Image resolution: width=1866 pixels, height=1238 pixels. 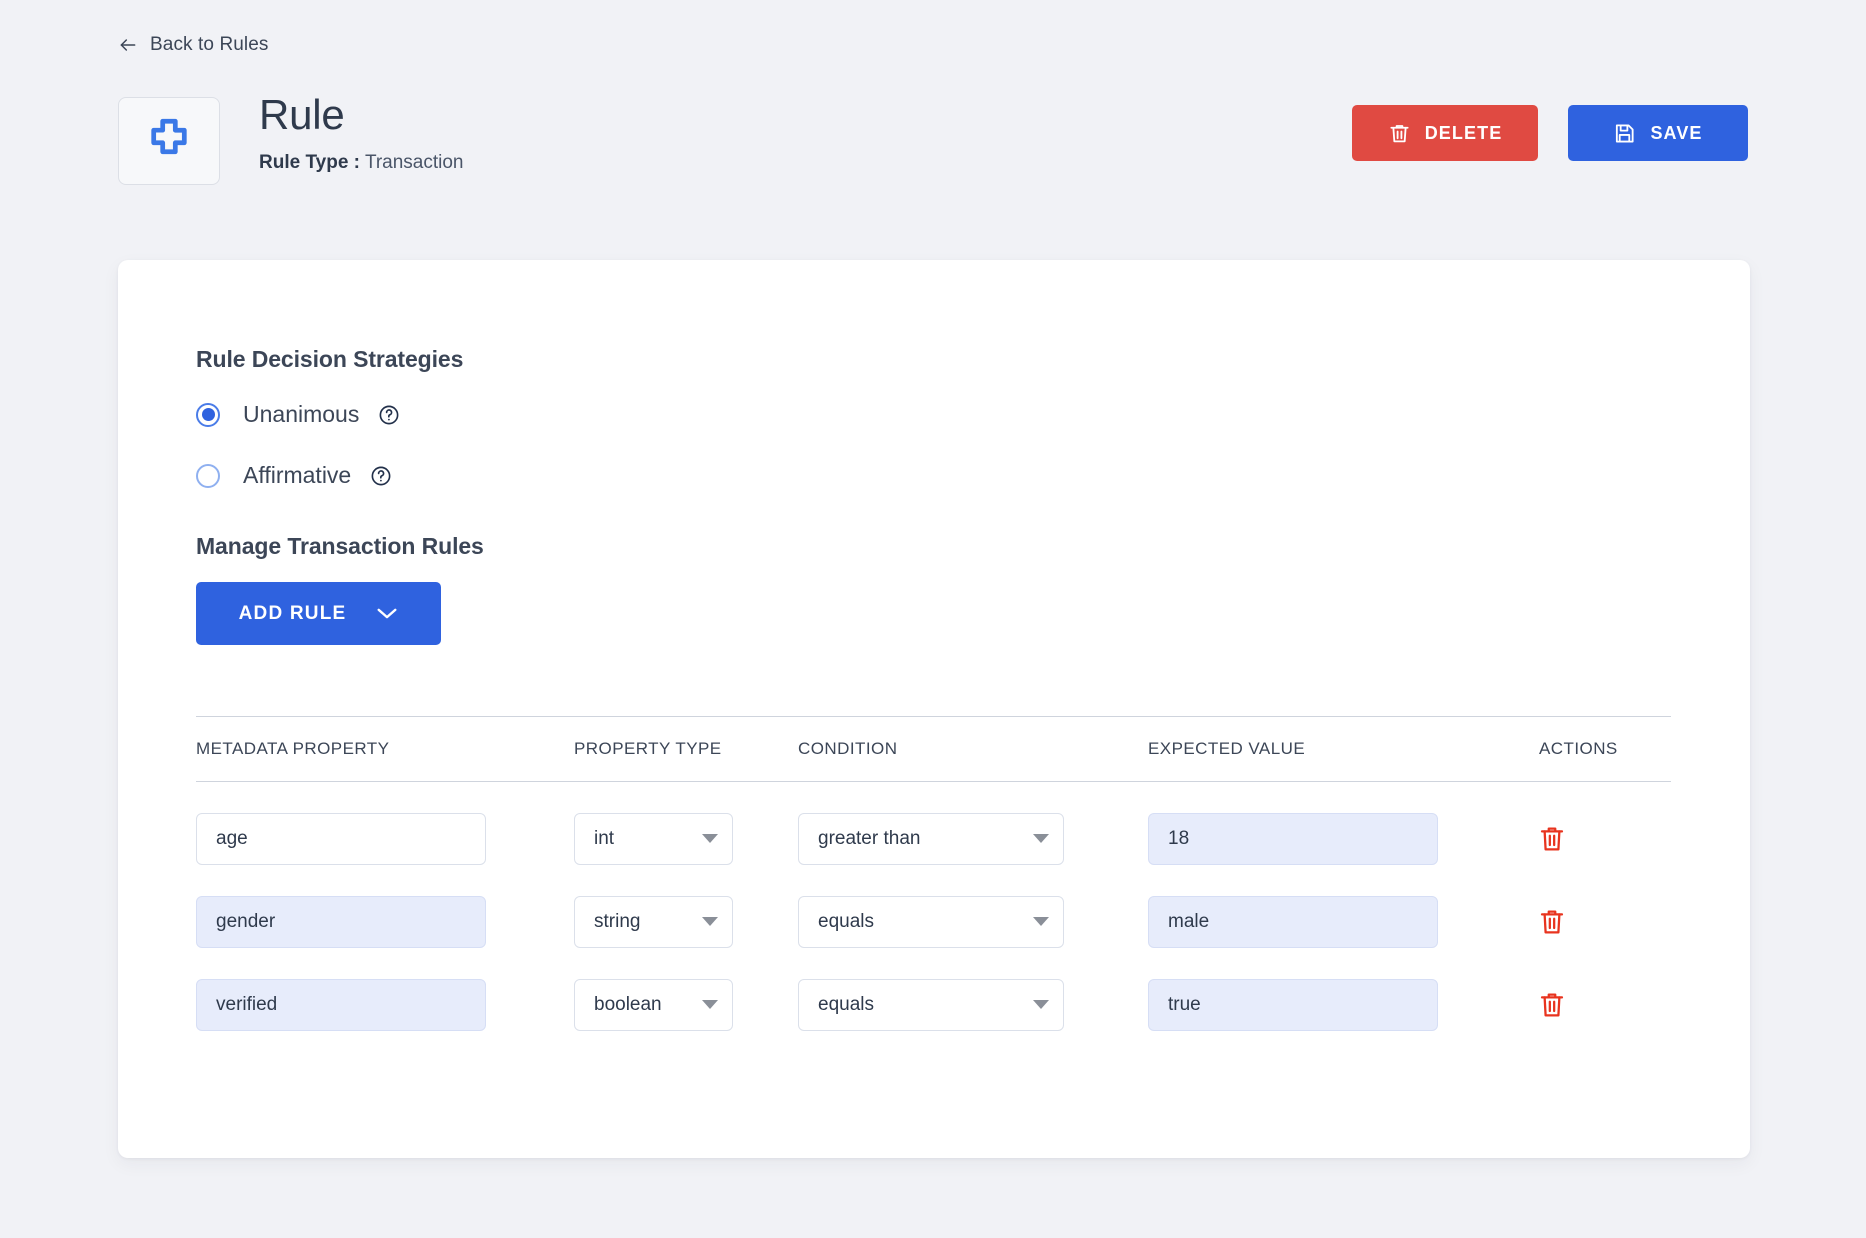 I want to click on metadata-property-input: verified, so click(x=341, y=1004).